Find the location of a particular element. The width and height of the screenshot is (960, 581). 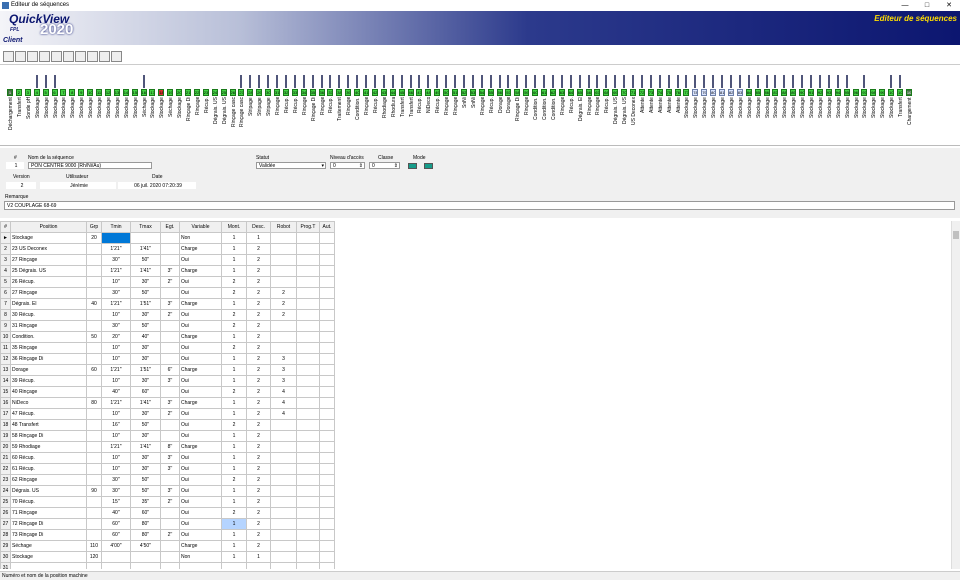

table-cell: 59 Rhodiage is located at coordinates (48, 447).